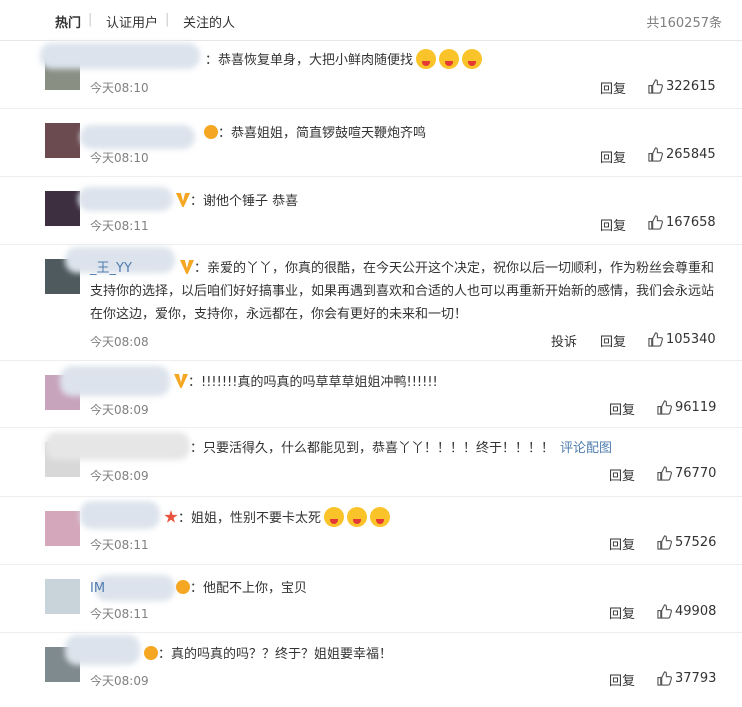 The width and height of the screenshot is (742, 707). I want to click on comment-total-count: 共160257条, so click(684, 23).